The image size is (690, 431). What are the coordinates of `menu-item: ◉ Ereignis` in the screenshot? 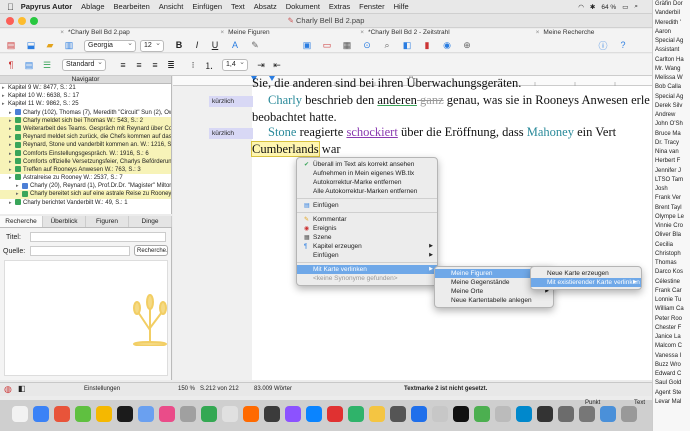 It's located at (367, 228).